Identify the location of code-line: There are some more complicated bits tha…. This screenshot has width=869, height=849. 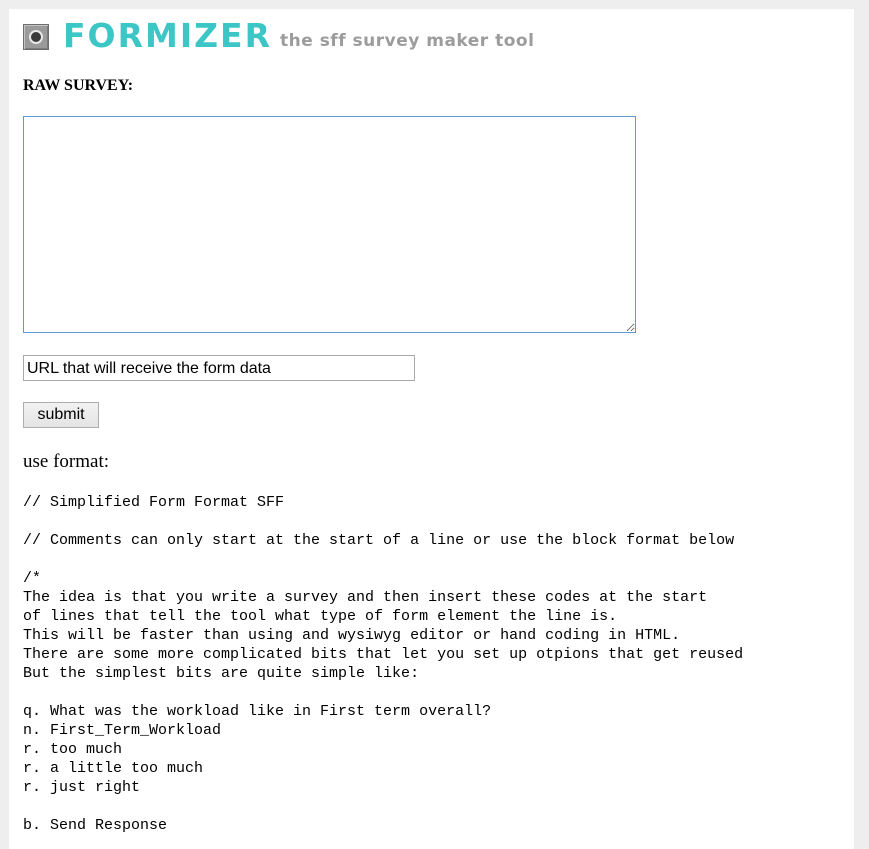
(383, 654).